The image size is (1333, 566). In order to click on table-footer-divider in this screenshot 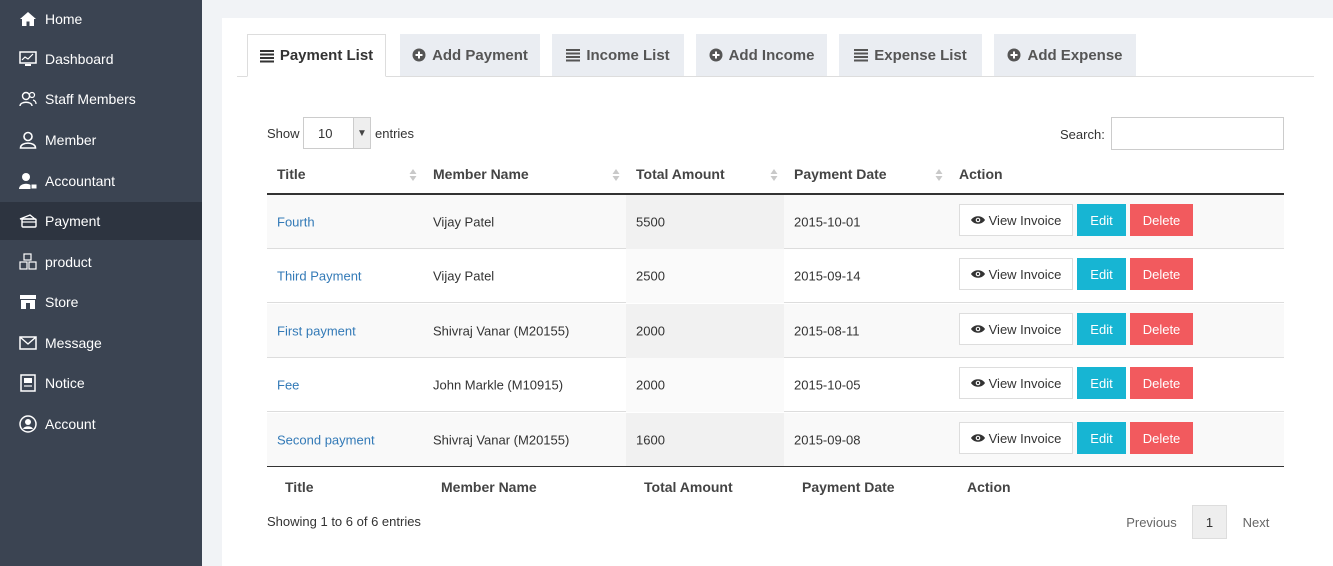, I will do `click(775, 466)`.